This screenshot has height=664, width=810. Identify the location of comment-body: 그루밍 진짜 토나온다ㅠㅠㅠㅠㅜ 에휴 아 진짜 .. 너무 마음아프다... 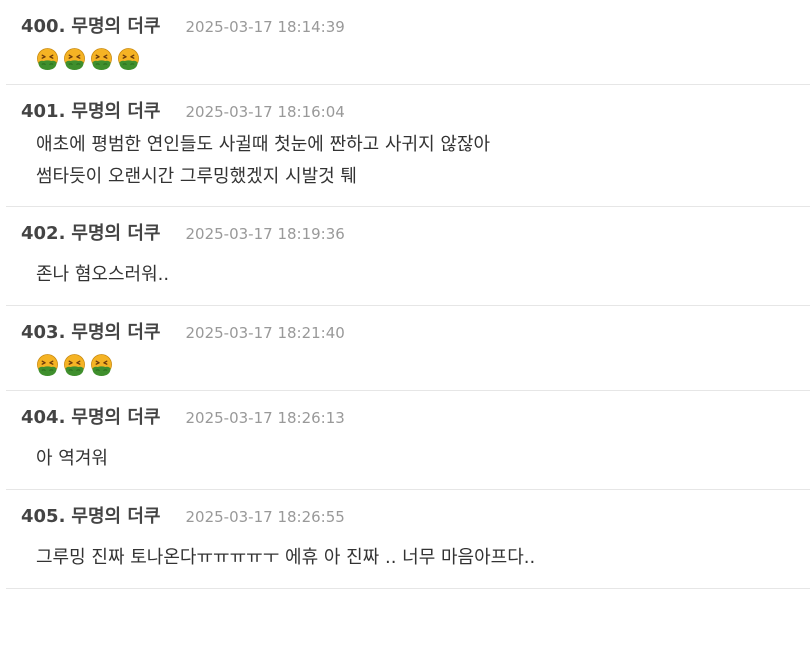
(415, 559).